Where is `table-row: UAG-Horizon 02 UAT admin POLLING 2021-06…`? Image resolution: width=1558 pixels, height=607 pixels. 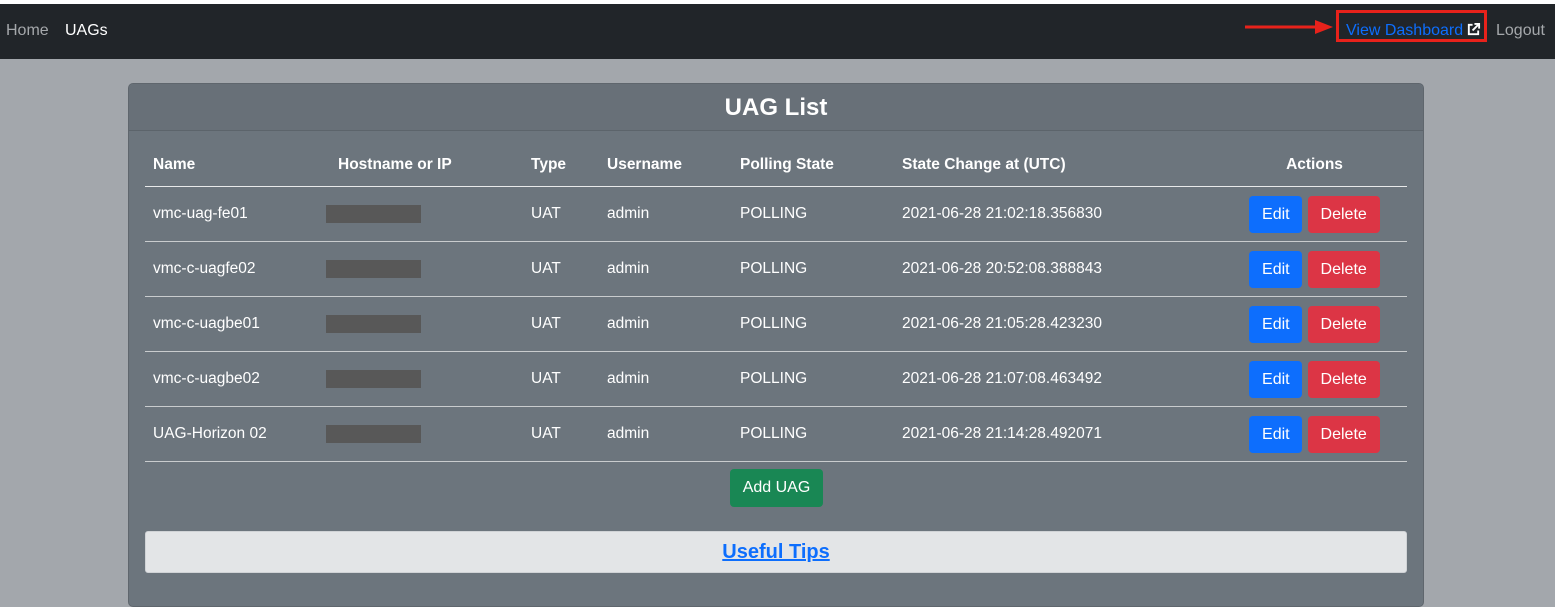 table-row: UAG-Horizon 02 UAT admin POLLING 2021-06… is located at coordinates (776, 434).